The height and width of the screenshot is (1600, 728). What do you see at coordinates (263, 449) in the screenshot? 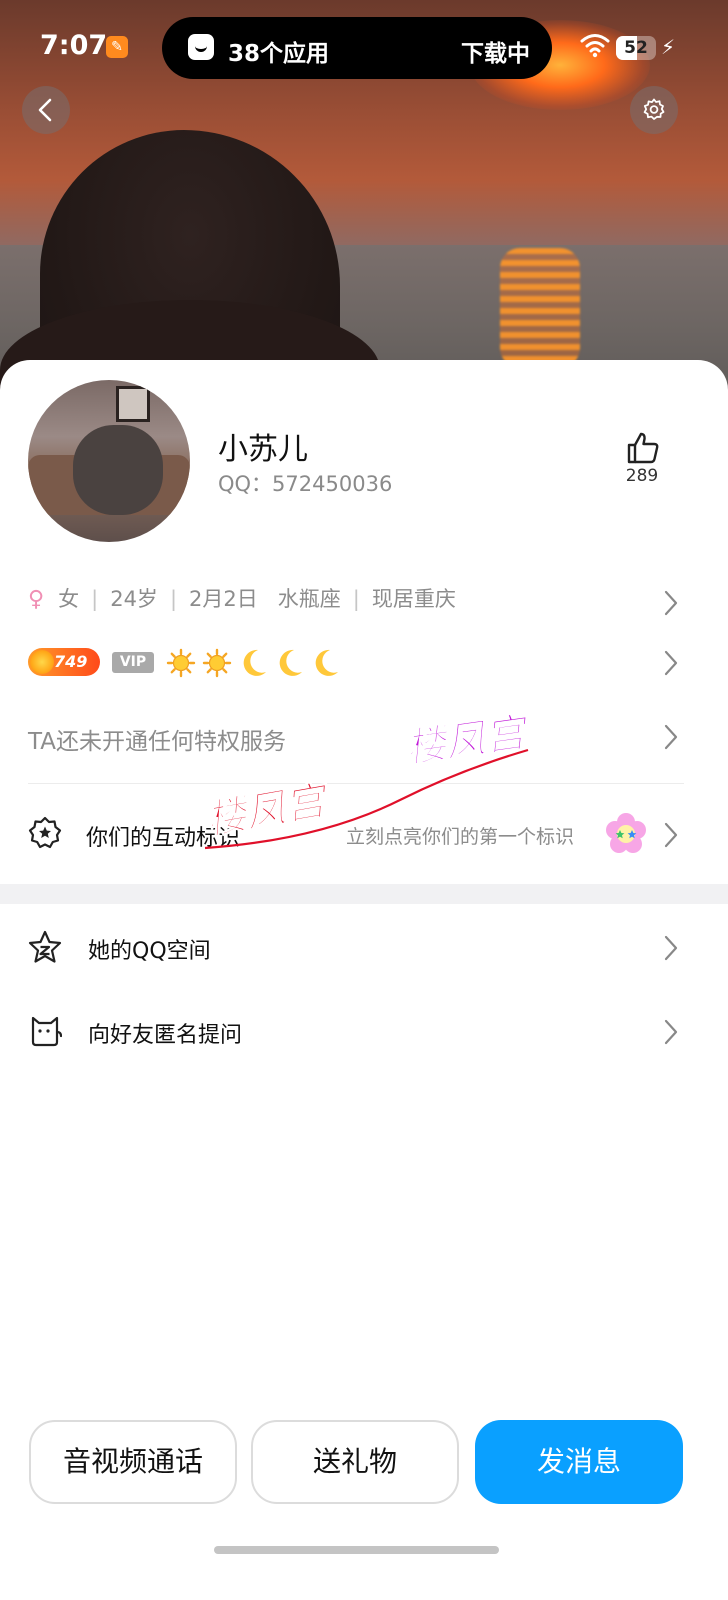
I see `profile-name: 小苏儿` at bounding box center [263, 449].